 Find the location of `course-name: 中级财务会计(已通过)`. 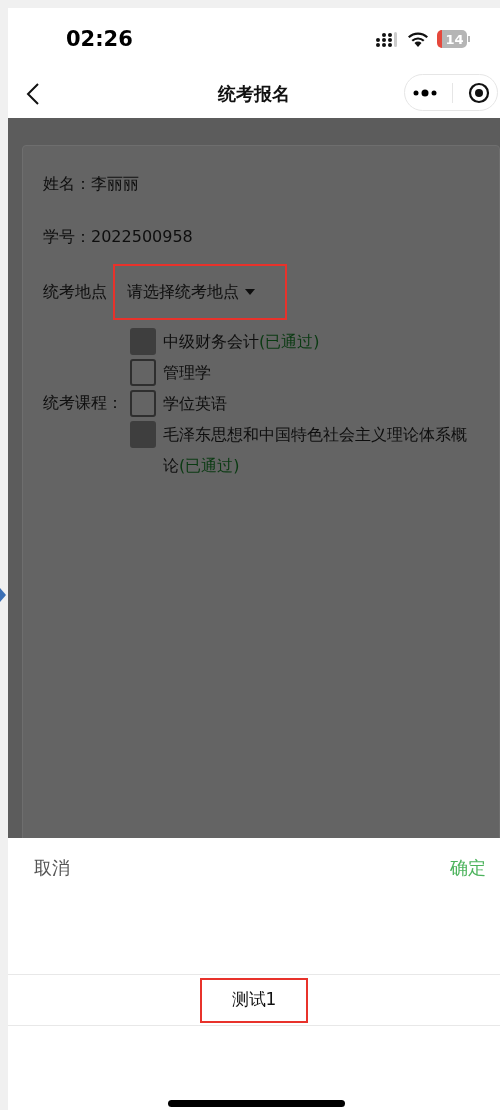

course-name: 中级财务会计(已通过) is located at coordinates (241, 342).